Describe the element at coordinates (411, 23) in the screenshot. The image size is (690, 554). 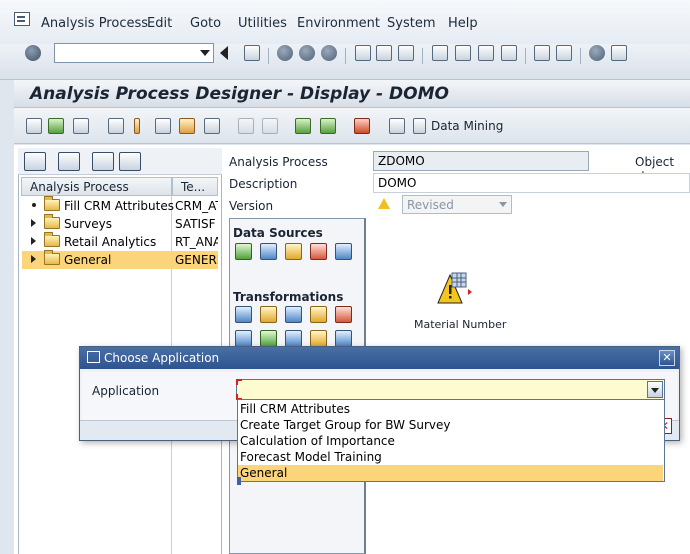
I see `menu-system: System` at that location.